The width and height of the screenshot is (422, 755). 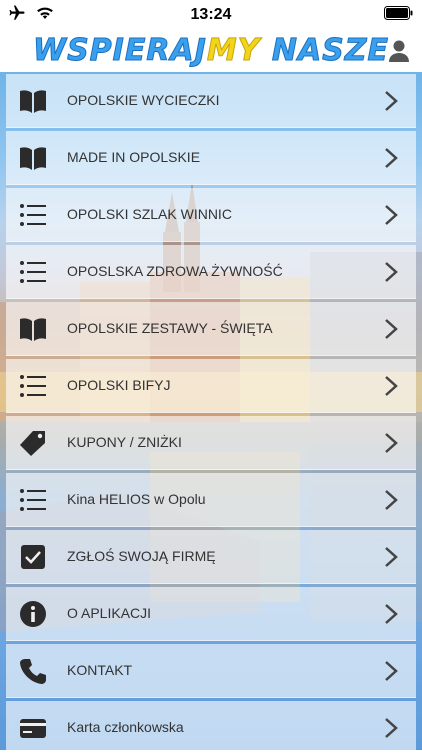 I want to click on menu-item-szlak-winnic: OPOLSKI SZLAK WINNIC, so click(x=211, y=215).